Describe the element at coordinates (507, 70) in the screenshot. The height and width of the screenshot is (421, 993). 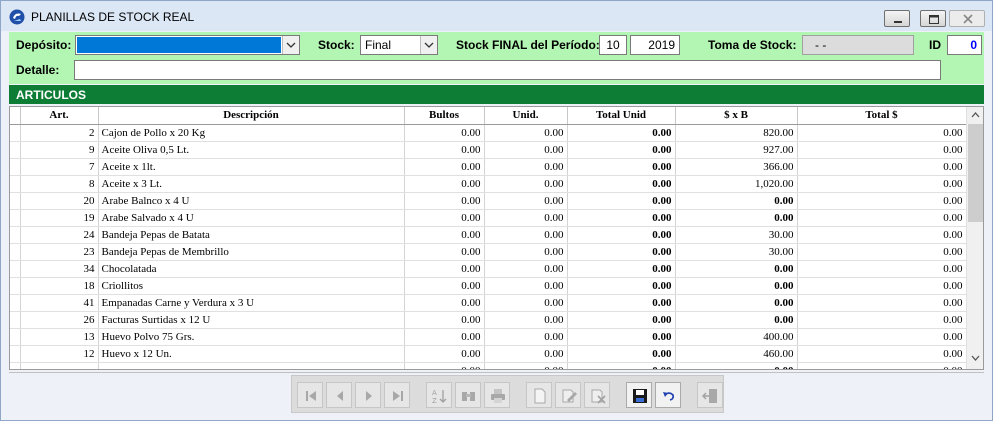
I see `detalle-input` at that location.